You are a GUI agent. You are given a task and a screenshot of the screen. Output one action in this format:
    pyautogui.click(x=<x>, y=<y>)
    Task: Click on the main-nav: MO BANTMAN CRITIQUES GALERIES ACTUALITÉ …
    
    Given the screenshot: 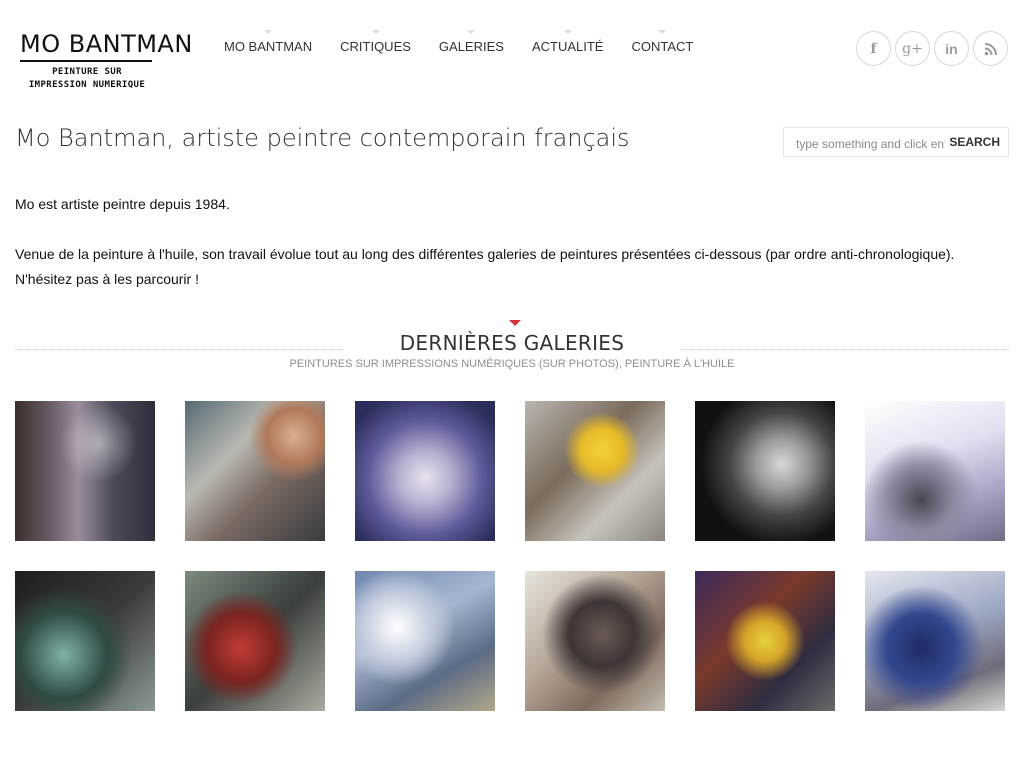 What is the action you would take?
    pyautogui.click(x=458, y=48)
    